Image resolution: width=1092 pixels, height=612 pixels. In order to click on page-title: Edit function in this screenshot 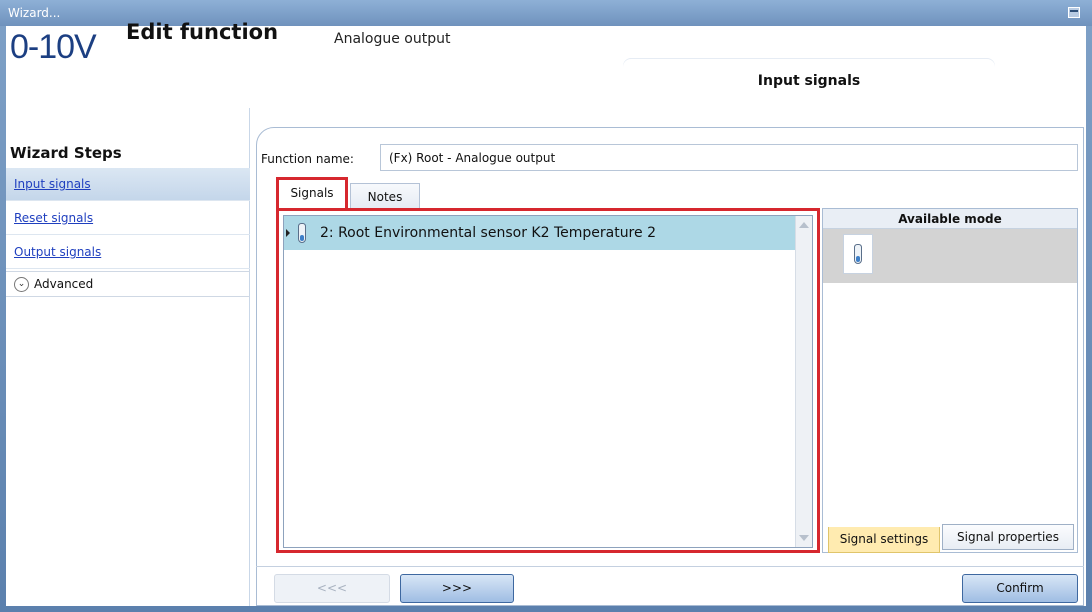, I will do `click(202, 32)`.